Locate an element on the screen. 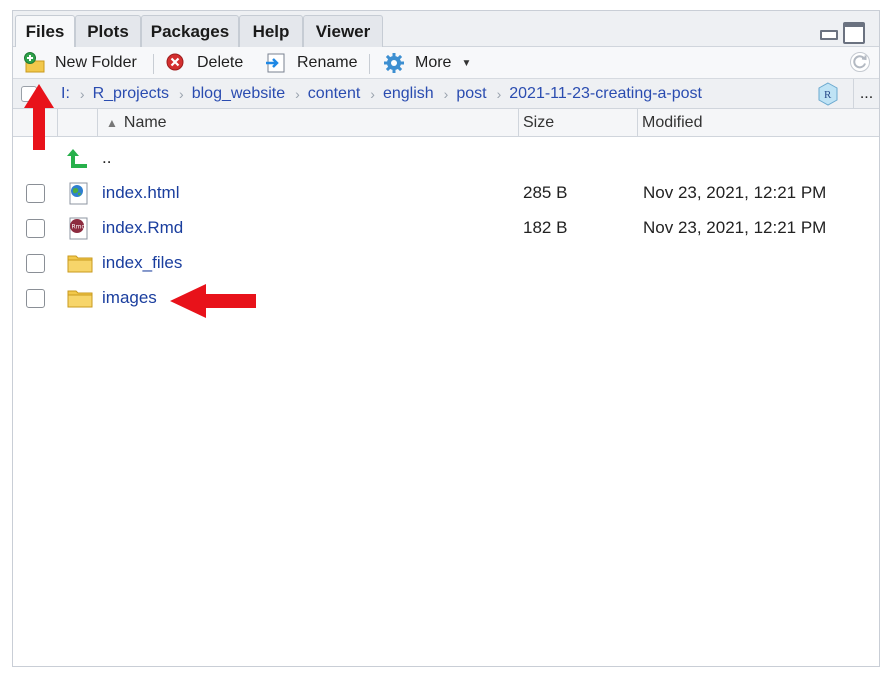 The height and width of the screenshot is (679, 891). breadcrumb-drive: I: is located at coordinates (65, 94).